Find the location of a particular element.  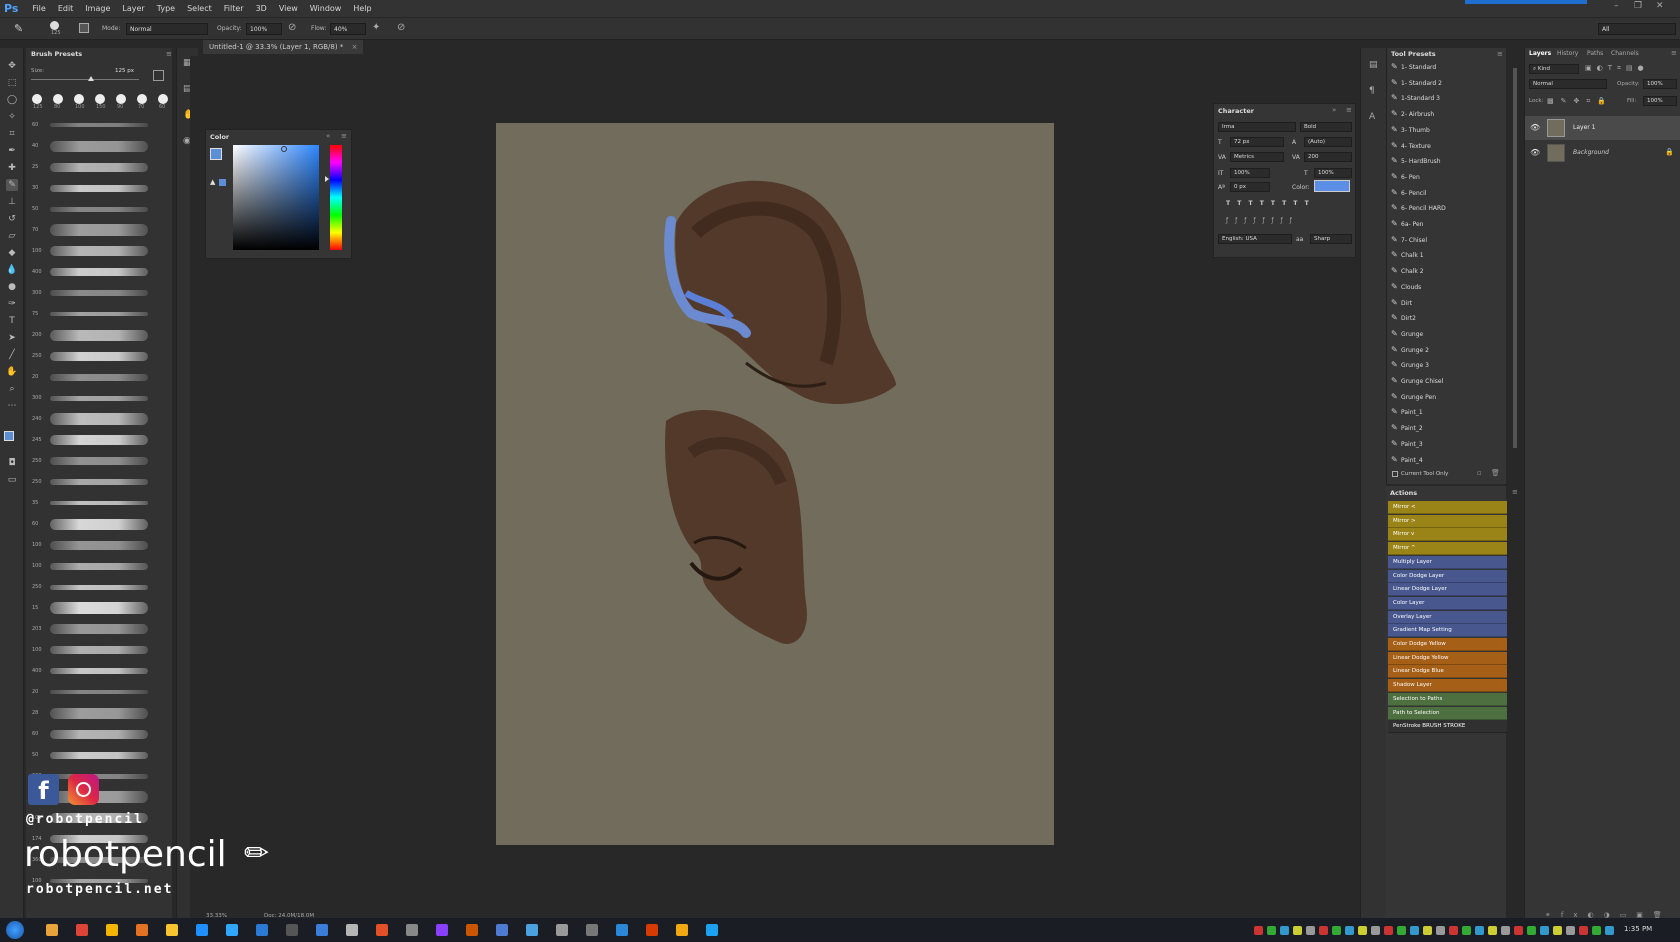

pressure-opacity-icon: ⊘ is located at coordinates (292, 27).